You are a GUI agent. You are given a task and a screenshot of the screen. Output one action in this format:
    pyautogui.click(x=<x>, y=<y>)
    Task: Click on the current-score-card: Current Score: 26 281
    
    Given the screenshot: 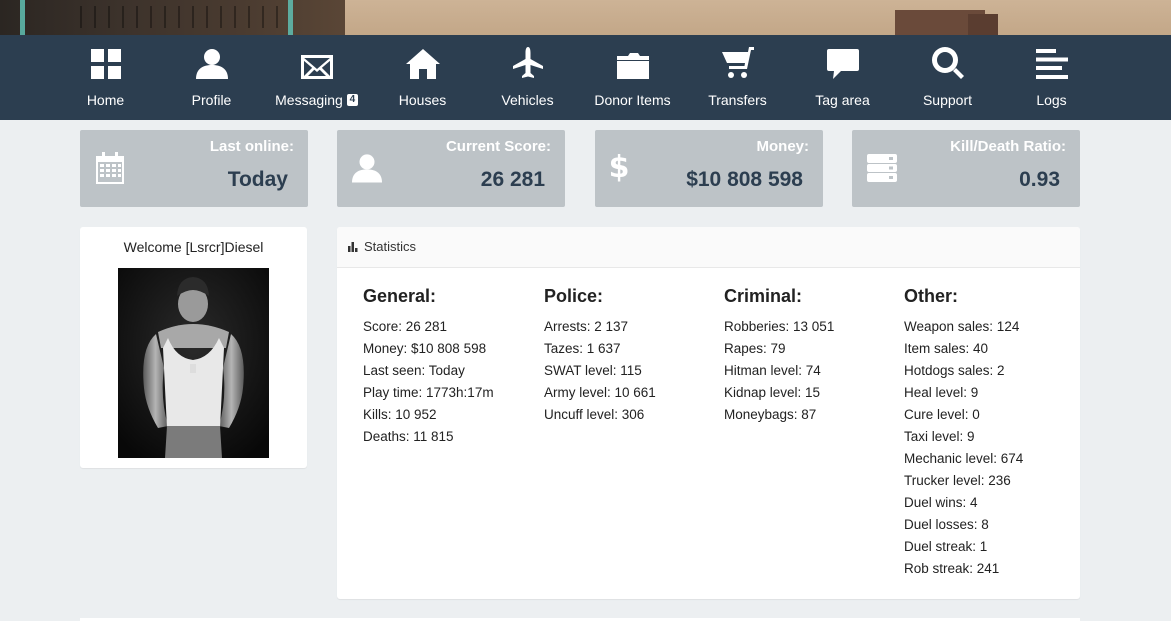 What is the action you would take?
    pyautogui.click(x=451, y=168)
    